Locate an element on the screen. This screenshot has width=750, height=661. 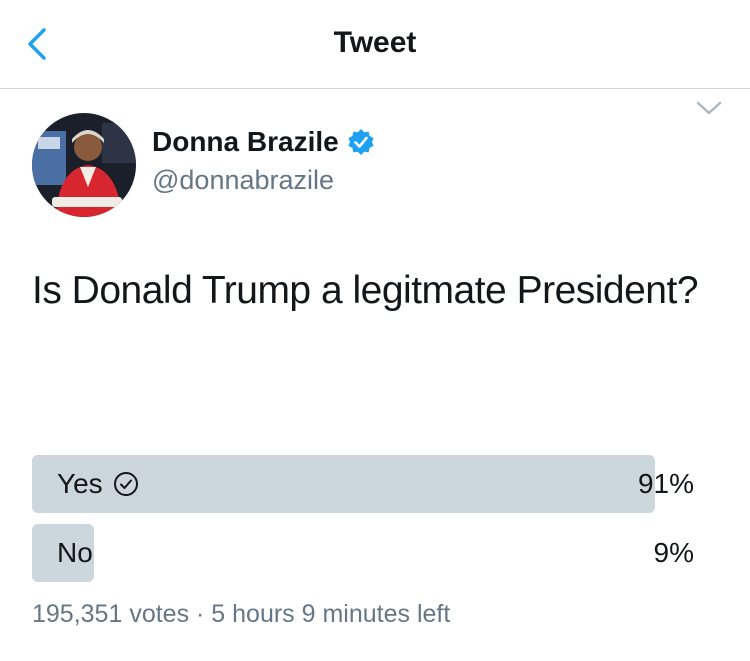
page-title: Tweet is located at coordinates (375, 42).